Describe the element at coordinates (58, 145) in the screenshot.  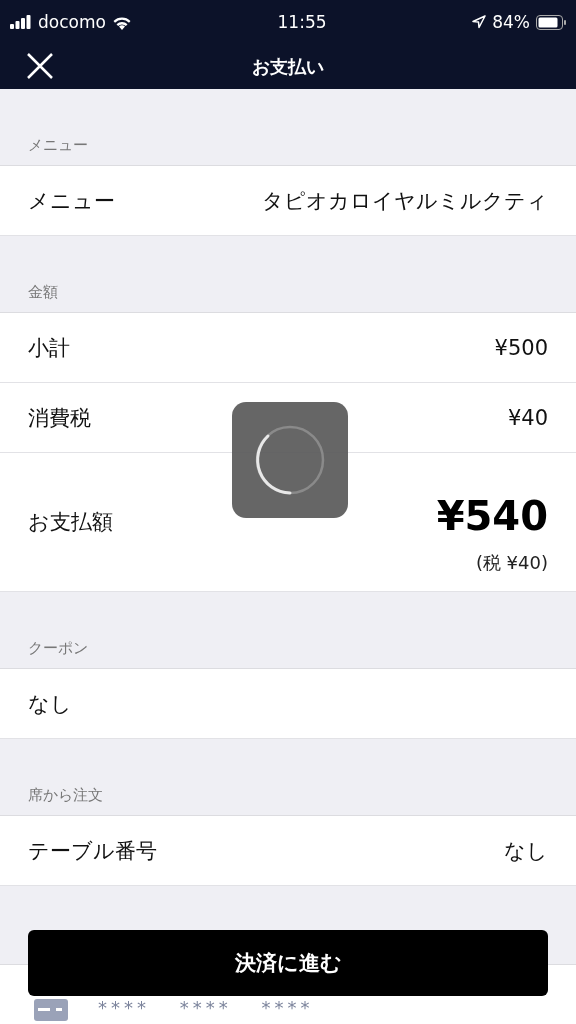
I see `section-header: メニュー` at that location.